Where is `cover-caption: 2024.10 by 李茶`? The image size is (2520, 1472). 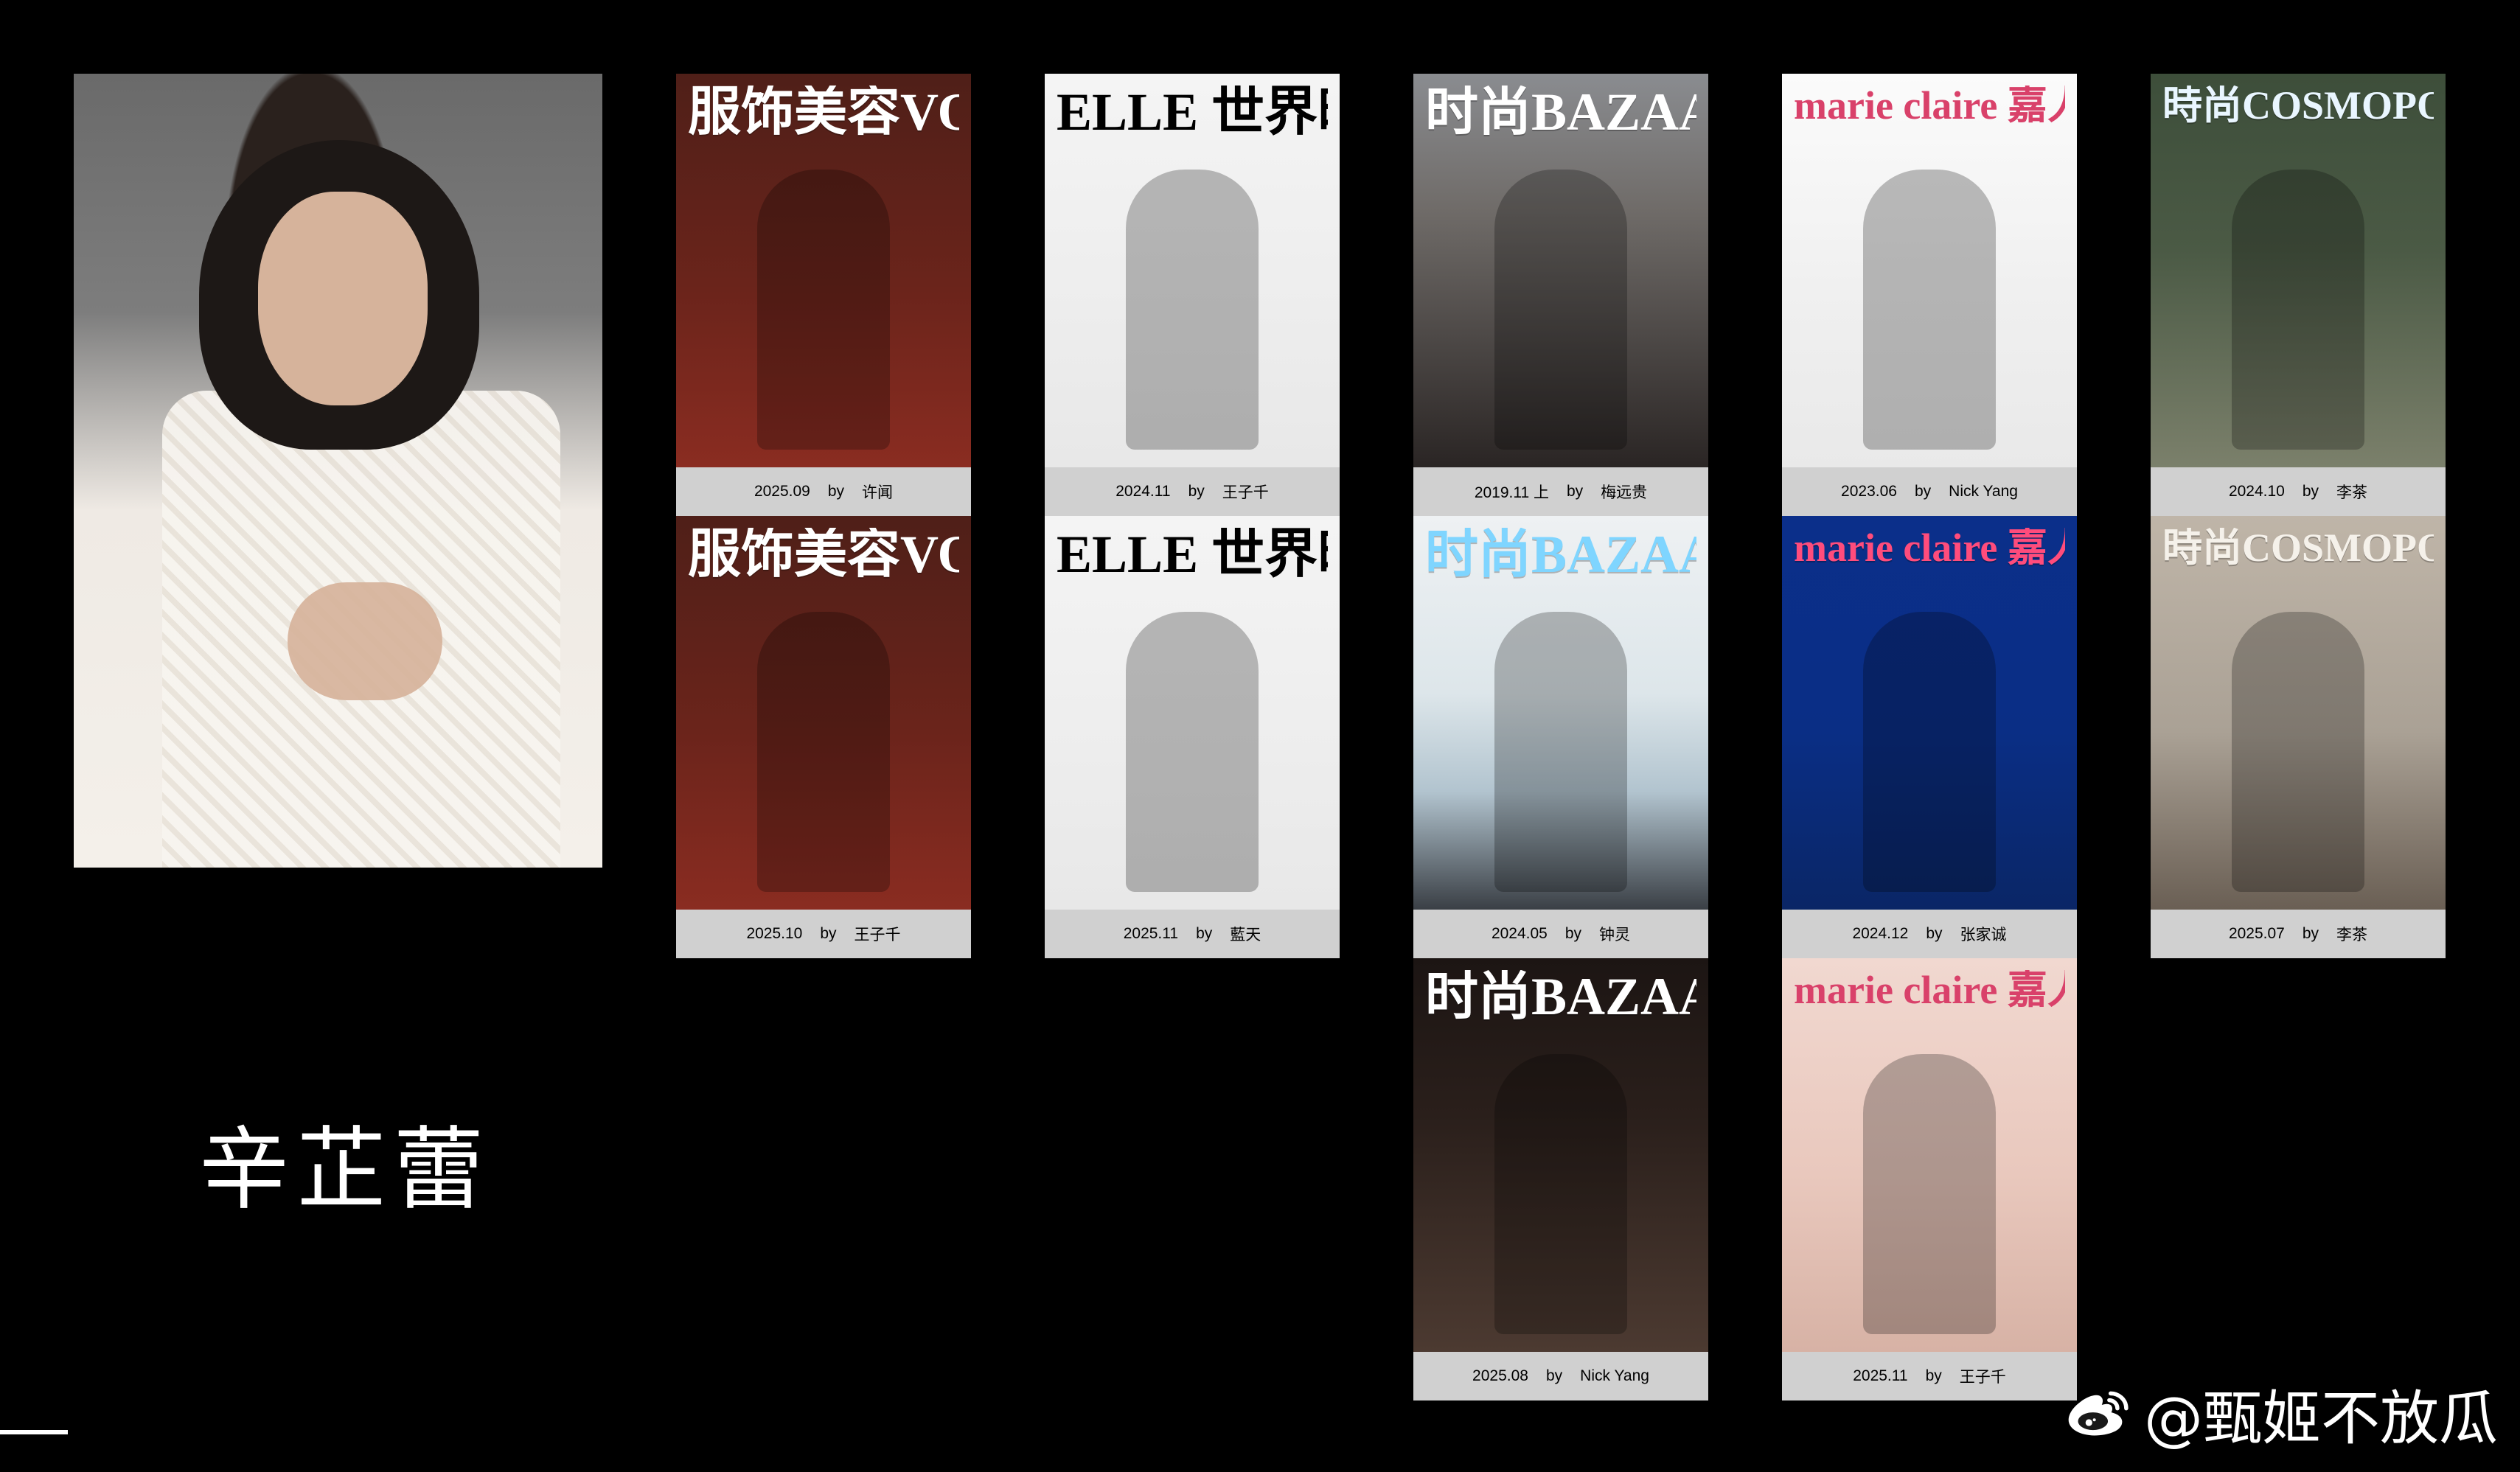 cover-caption: 2024.10 by 李茶 is located at coordinates (2298, 491).